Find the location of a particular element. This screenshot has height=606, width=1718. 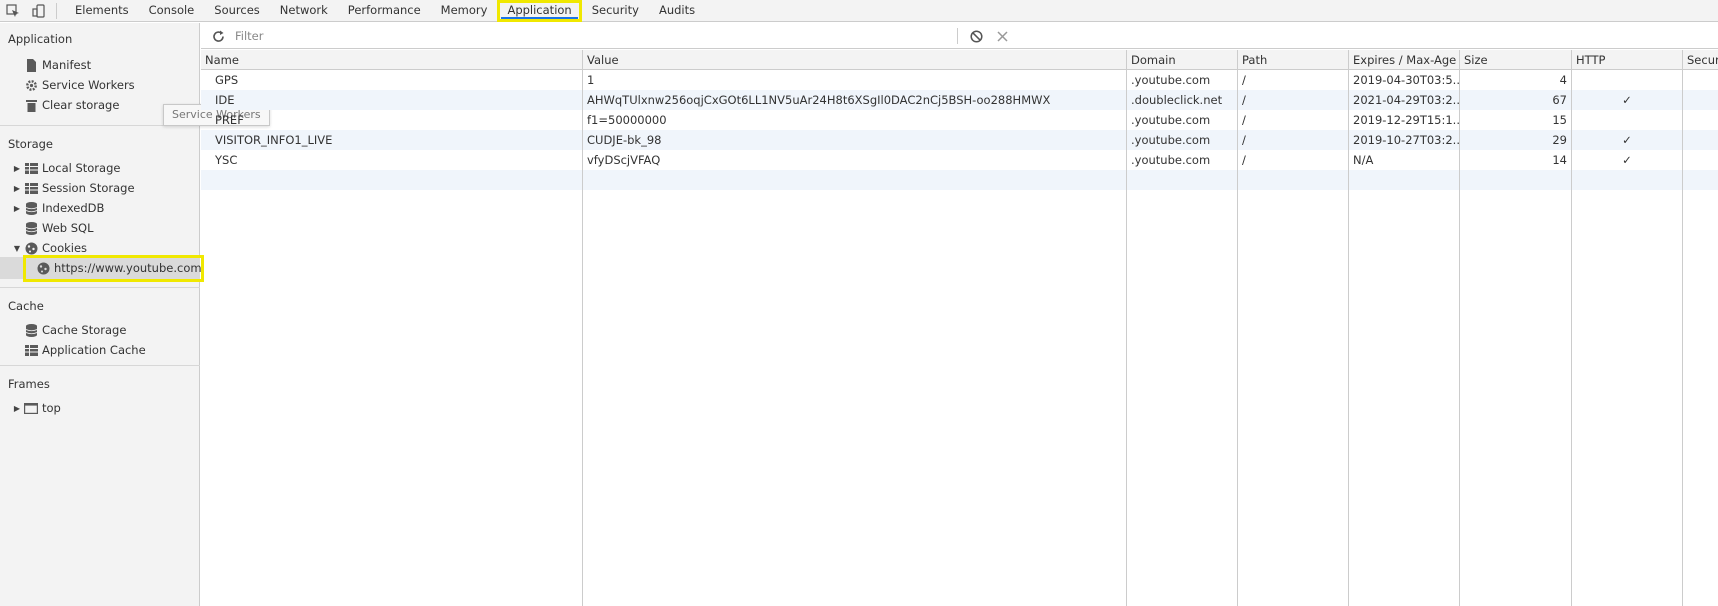

column-header-expires: Expires / Max-Age is located at coordinates (1404, 60).